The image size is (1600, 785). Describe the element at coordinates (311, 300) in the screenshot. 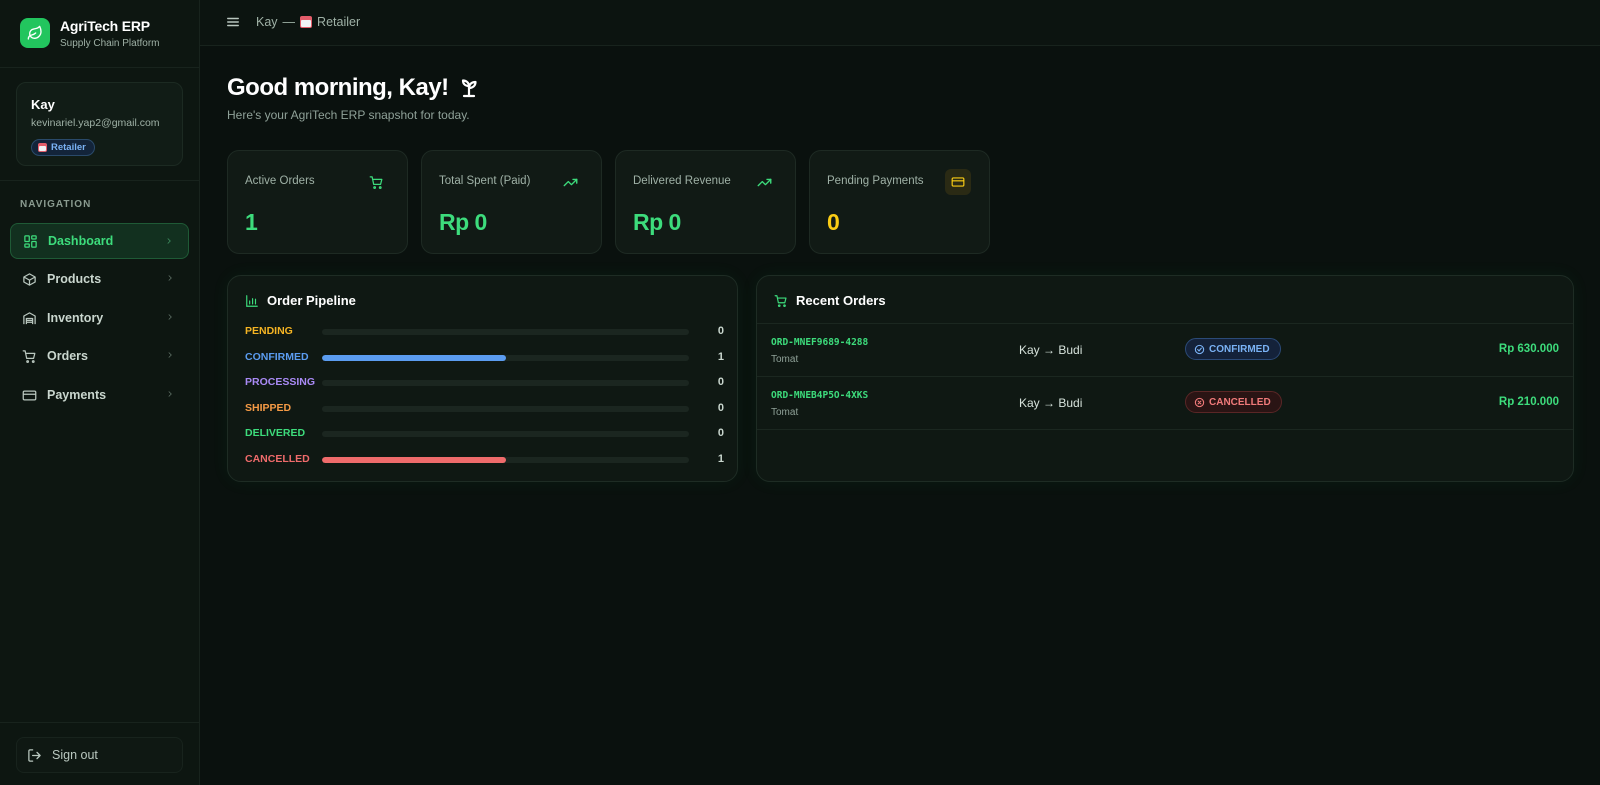

I see `pipeline-title: Order Pipeline` at that location.